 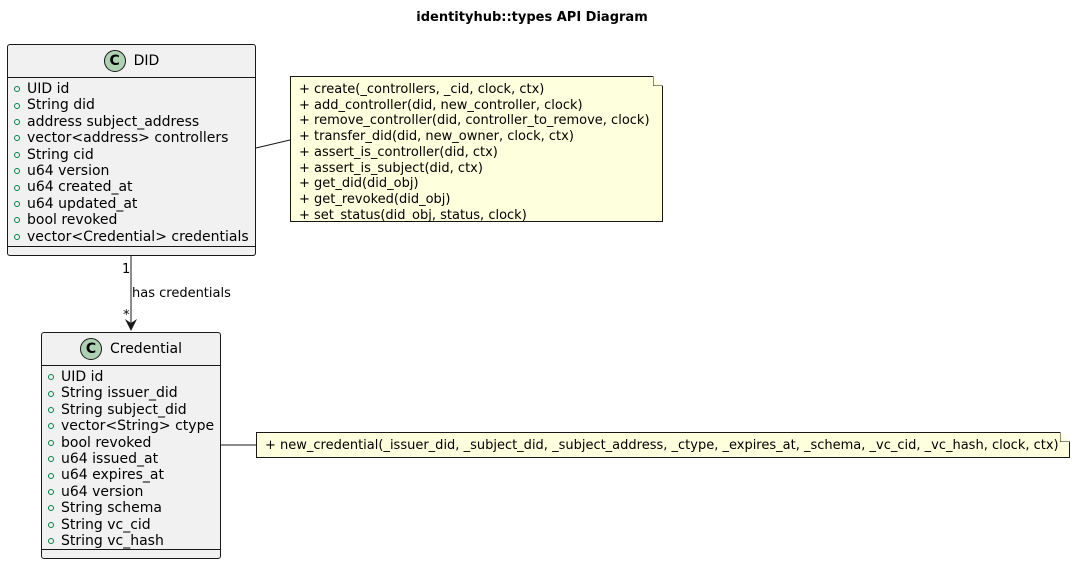 What do you see at coordinates (398, 152) in the screenshot?
I see `note-function: + assert_is_controller(did, ctx)` at bounding box center [398, 152].